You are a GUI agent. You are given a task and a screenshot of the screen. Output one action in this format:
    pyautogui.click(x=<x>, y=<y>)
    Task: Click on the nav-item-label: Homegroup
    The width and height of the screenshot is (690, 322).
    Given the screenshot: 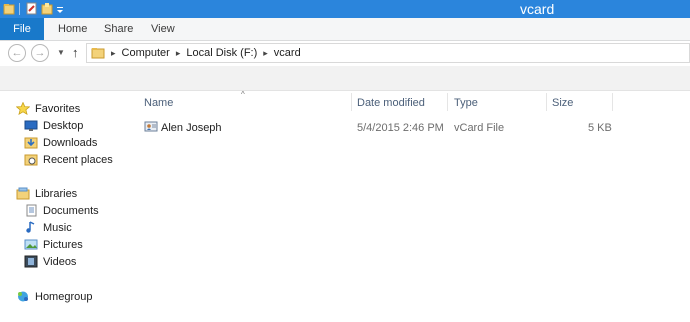 What is the action you would take?
    pyautogui.click(x=64, y=296)
    